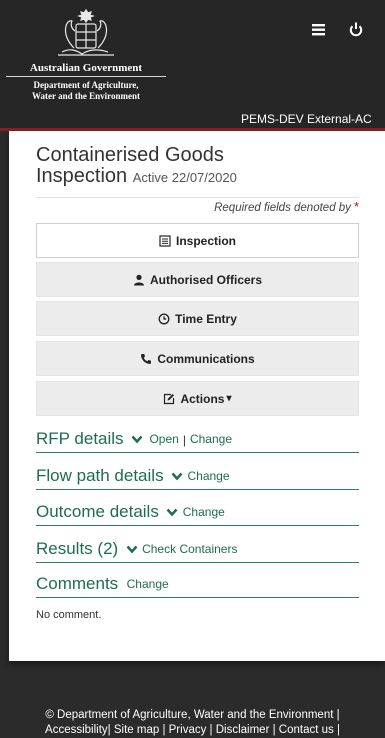 This screenshot has height=738, width=385. What do you see at coordinates (77, 583) in the screenshot?
I see `section-comments-title: Comments` at bounding box center [77, 583].